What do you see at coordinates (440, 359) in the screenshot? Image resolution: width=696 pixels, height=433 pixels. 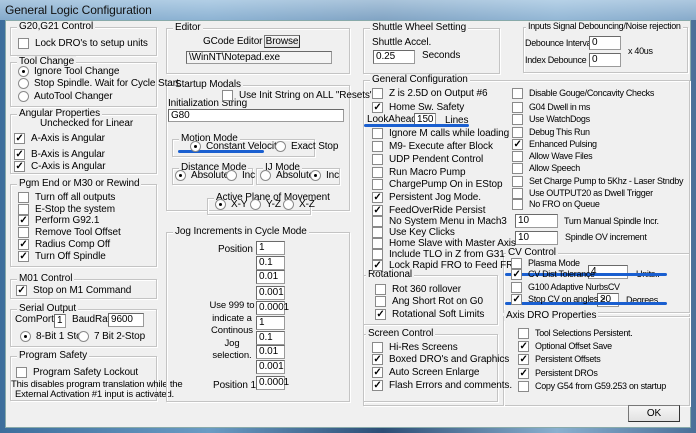 I see `checkbox-boxed-dro-s-and-graphics: ✓ Boxed DRO's and Graphics` at bounding box center [440, 359].